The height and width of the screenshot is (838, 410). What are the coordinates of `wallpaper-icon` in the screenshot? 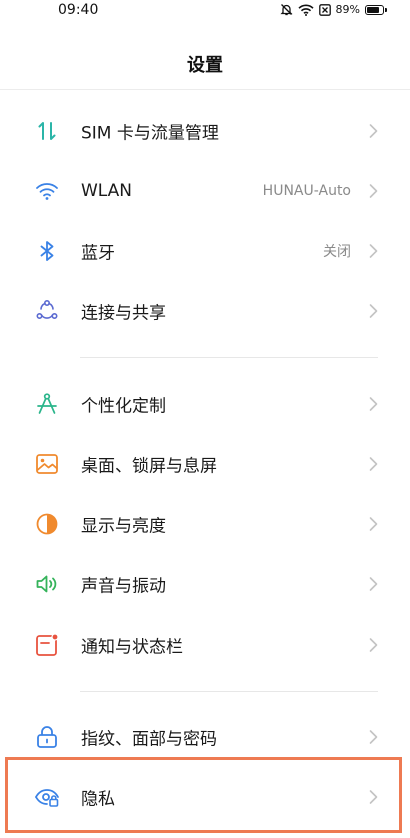 It's located at (47, 464).